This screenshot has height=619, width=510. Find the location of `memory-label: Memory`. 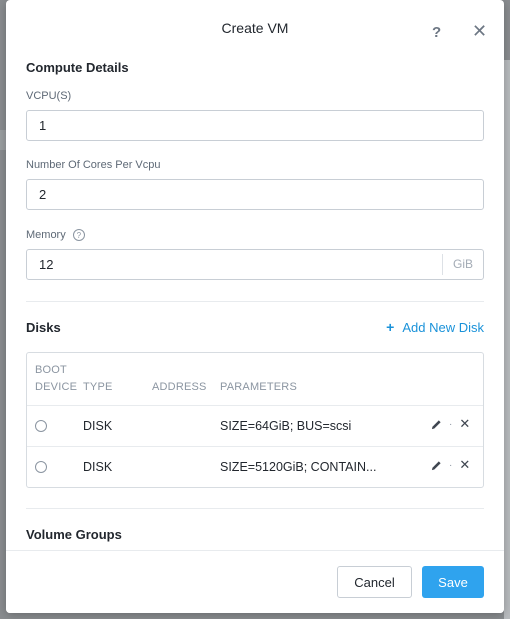

memory-label: Memory is located at coordinates (46, 235).